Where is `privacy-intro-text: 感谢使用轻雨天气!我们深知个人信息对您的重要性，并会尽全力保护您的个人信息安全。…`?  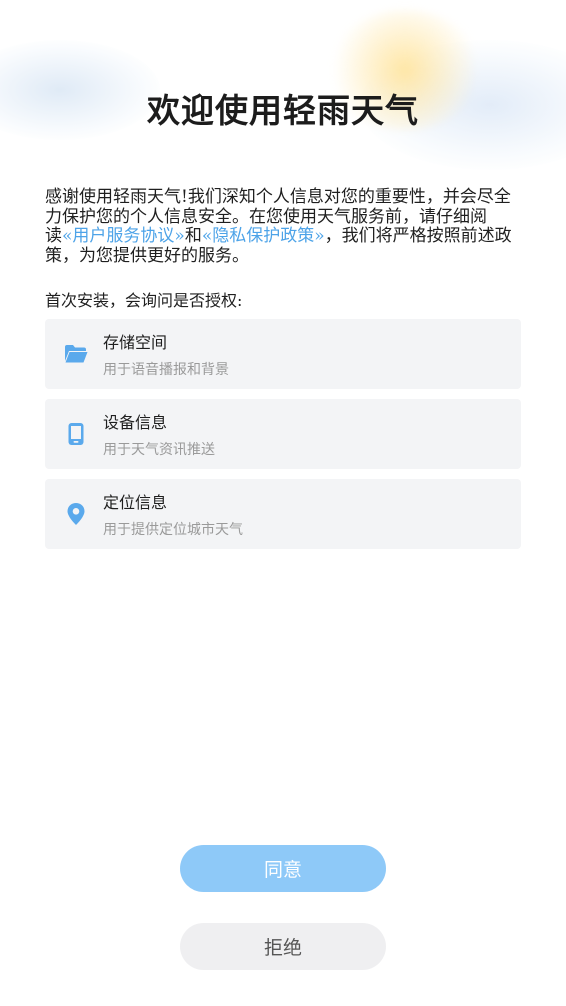
privacy-intro-text: 感谢使用轻雨天气!我们深知个人信息对您的重要性，并会尽全力保护您的个人信息安全。… is located at coordinates (285, 226).